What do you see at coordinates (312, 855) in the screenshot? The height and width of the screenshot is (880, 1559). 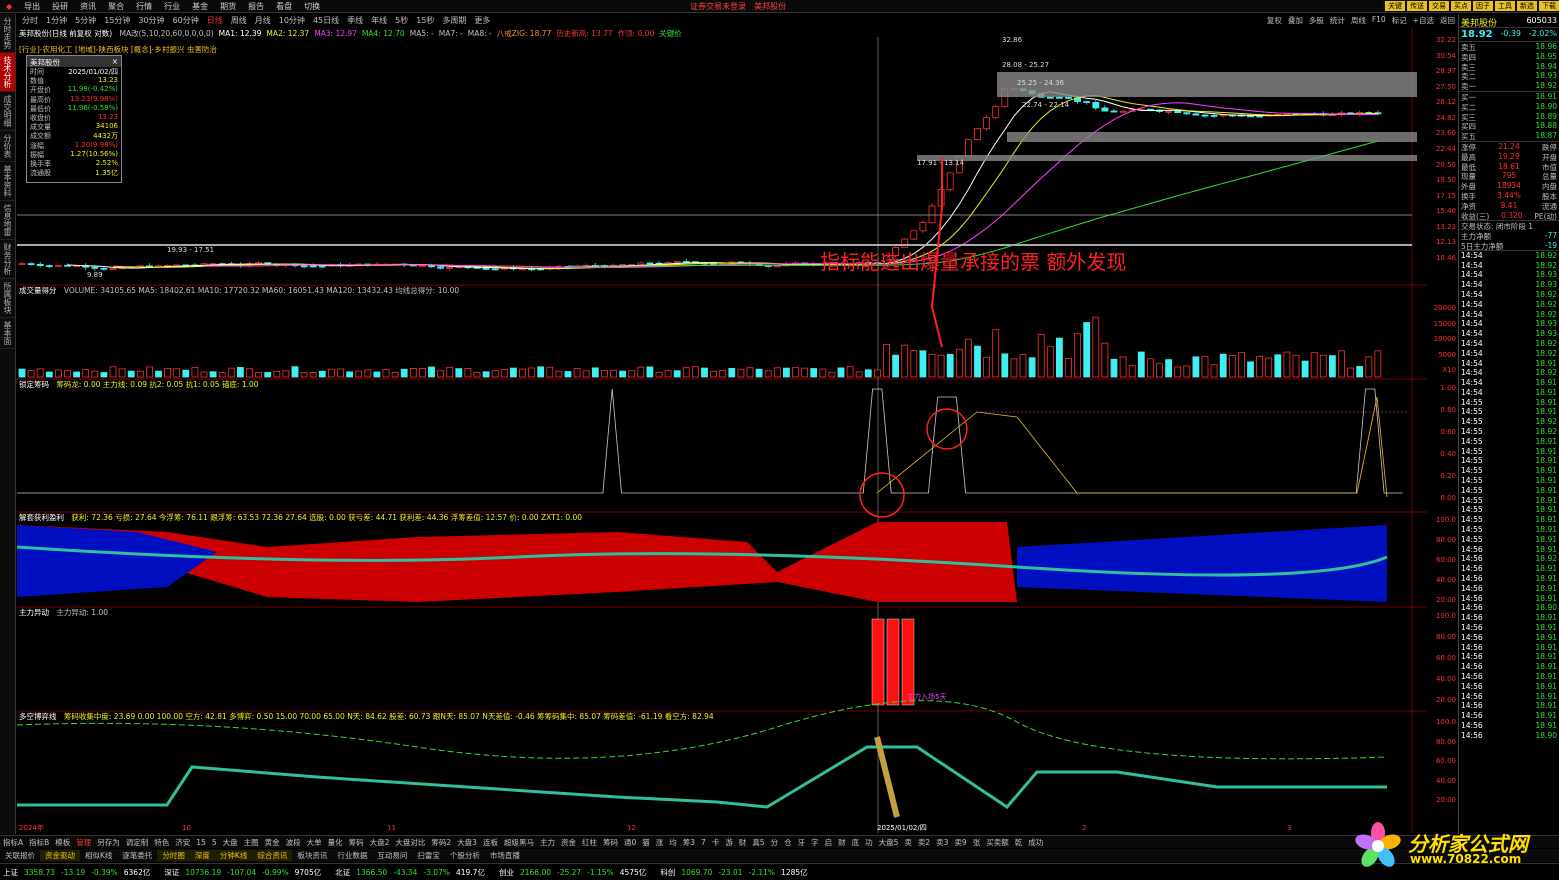 I see `feature-tab: 板块资讯` at bounding box center [312, 855].